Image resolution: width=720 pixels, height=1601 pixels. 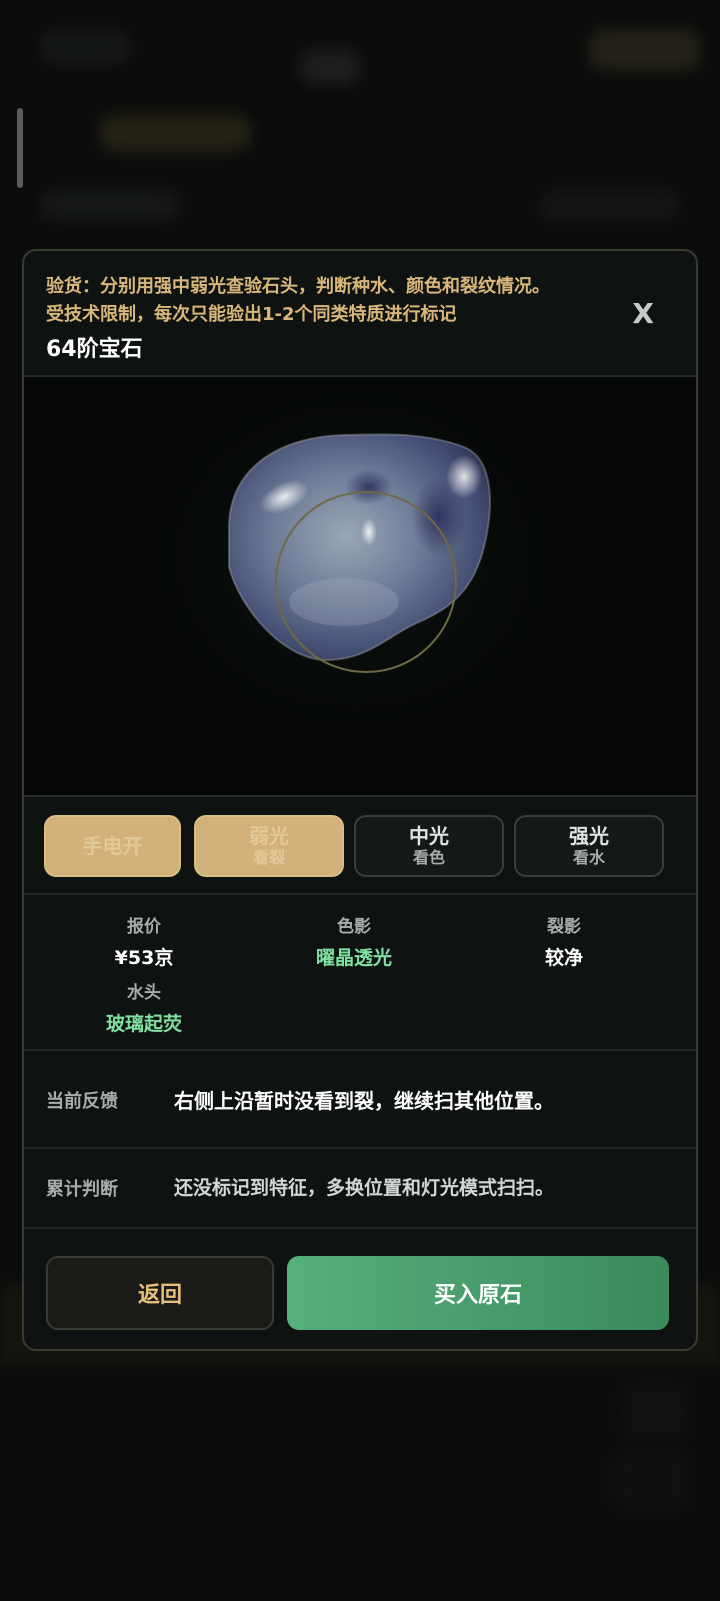 I want to click on attr-color-shadow-value: 曜晶透光, so click(x=353, y=958).